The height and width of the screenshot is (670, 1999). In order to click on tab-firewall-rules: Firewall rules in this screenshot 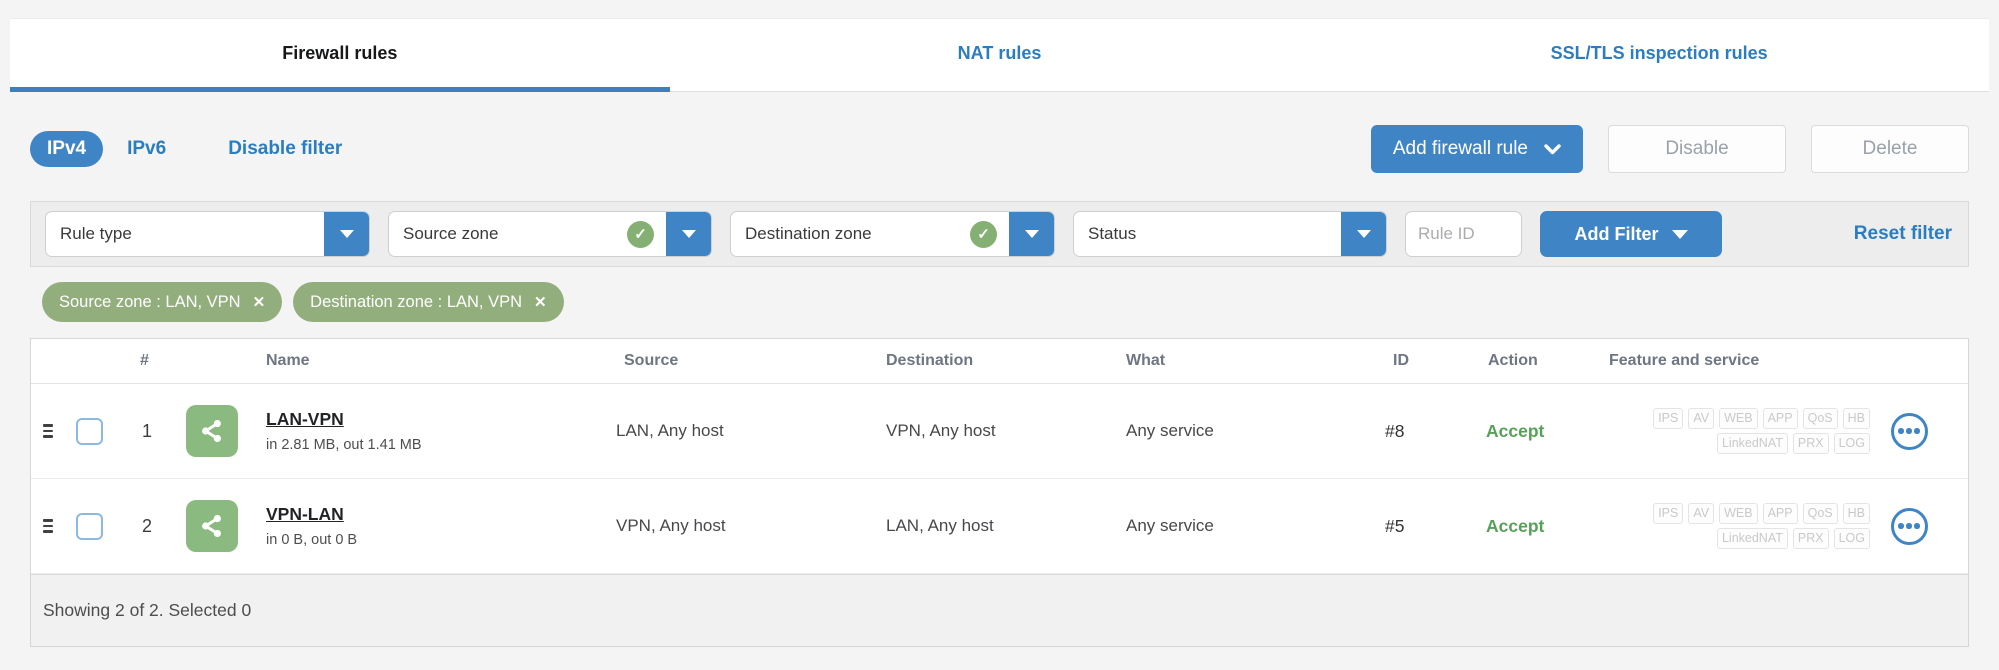, I will do `click(340, 55)`.